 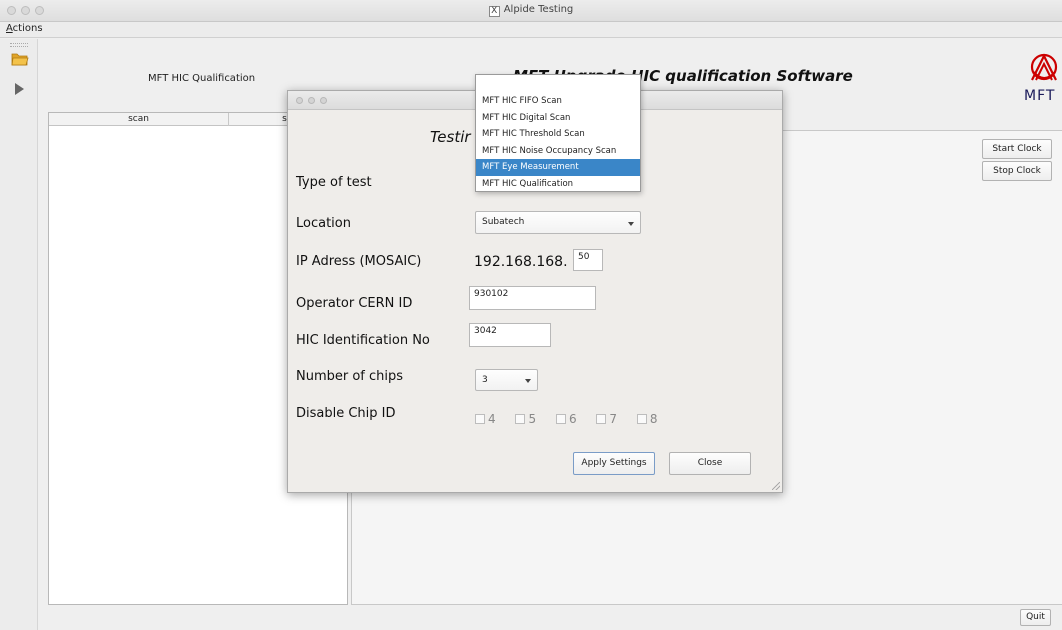 I want to click on menu-actions: Actions, so click(x=24, y=28).